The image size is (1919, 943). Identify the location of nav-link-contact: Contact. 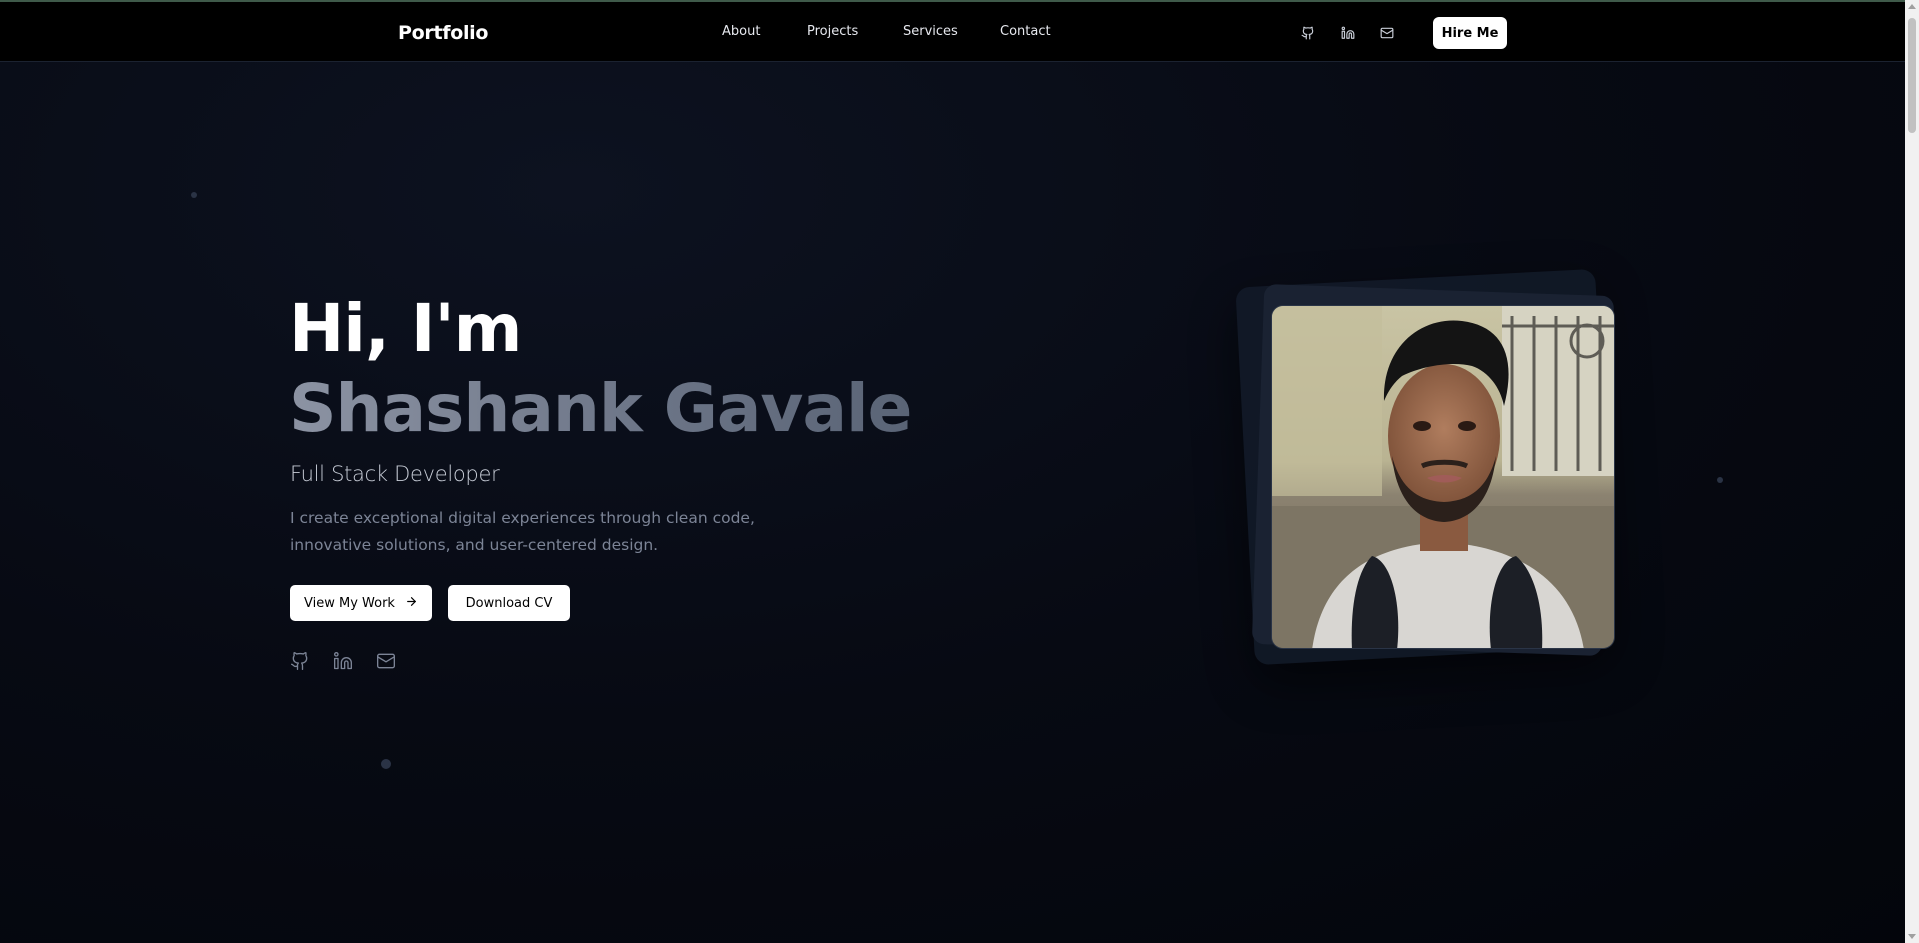
(1025, 31).